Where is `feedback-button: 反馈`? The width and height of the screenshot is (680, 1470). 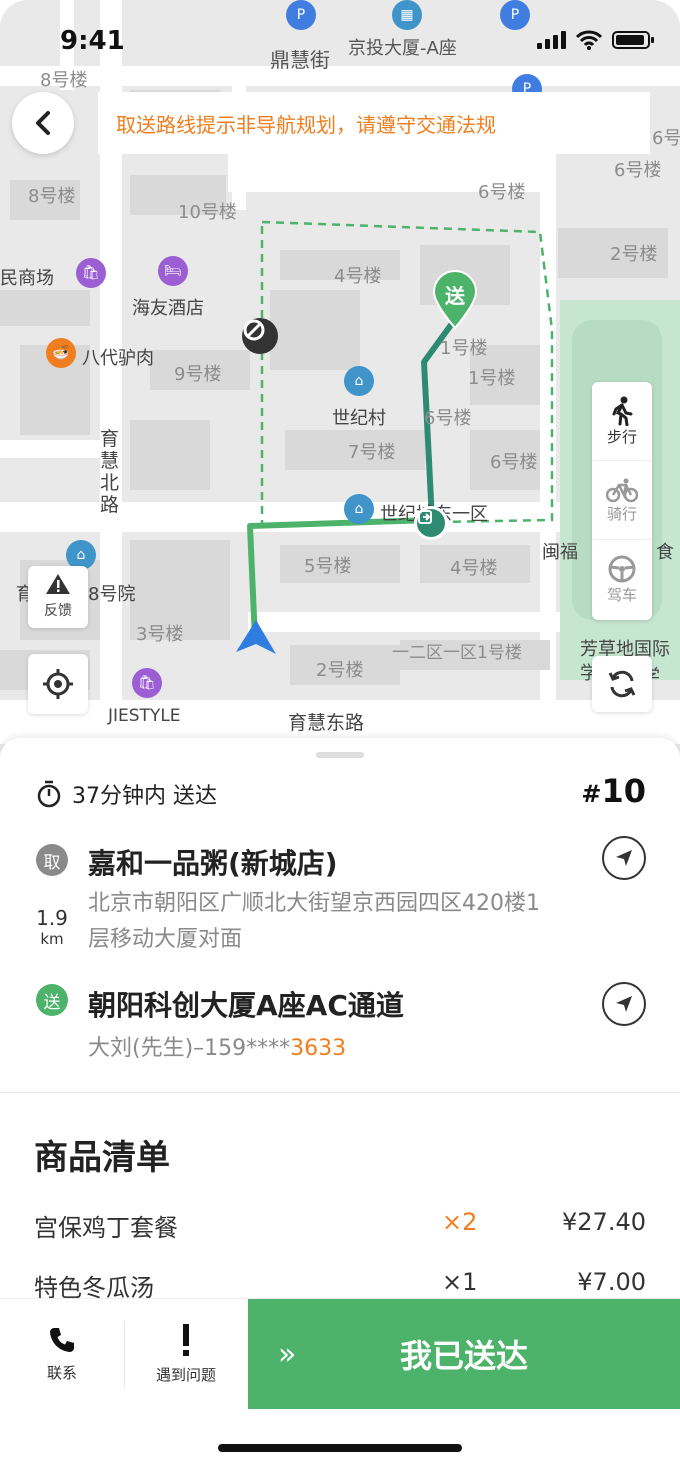
feedback-button: 反馈 is located at coordinates (58, 597).